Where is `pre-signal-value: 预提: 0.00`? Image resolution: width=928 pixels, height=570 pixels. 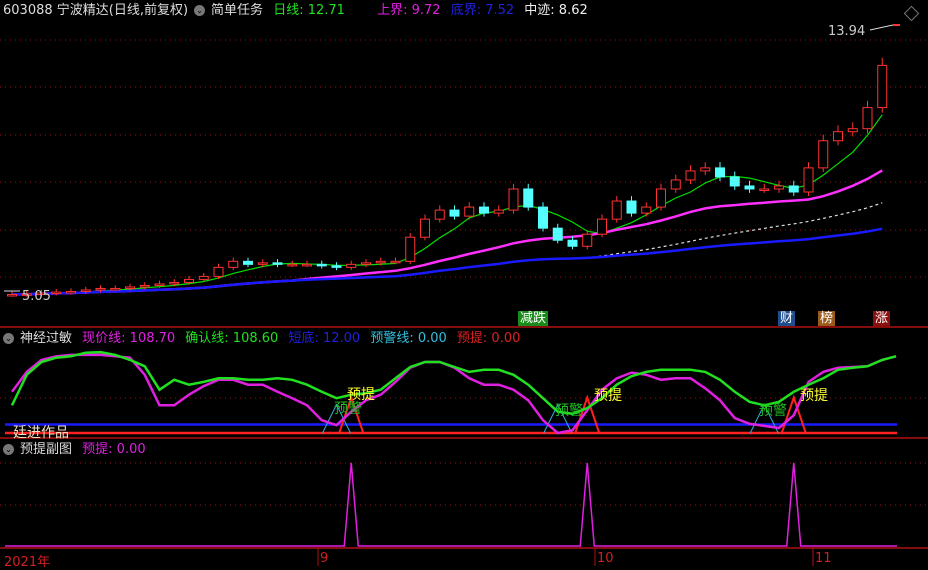
pre-signal-value: 预提: 0.00 is located at coordinates (488, 338).